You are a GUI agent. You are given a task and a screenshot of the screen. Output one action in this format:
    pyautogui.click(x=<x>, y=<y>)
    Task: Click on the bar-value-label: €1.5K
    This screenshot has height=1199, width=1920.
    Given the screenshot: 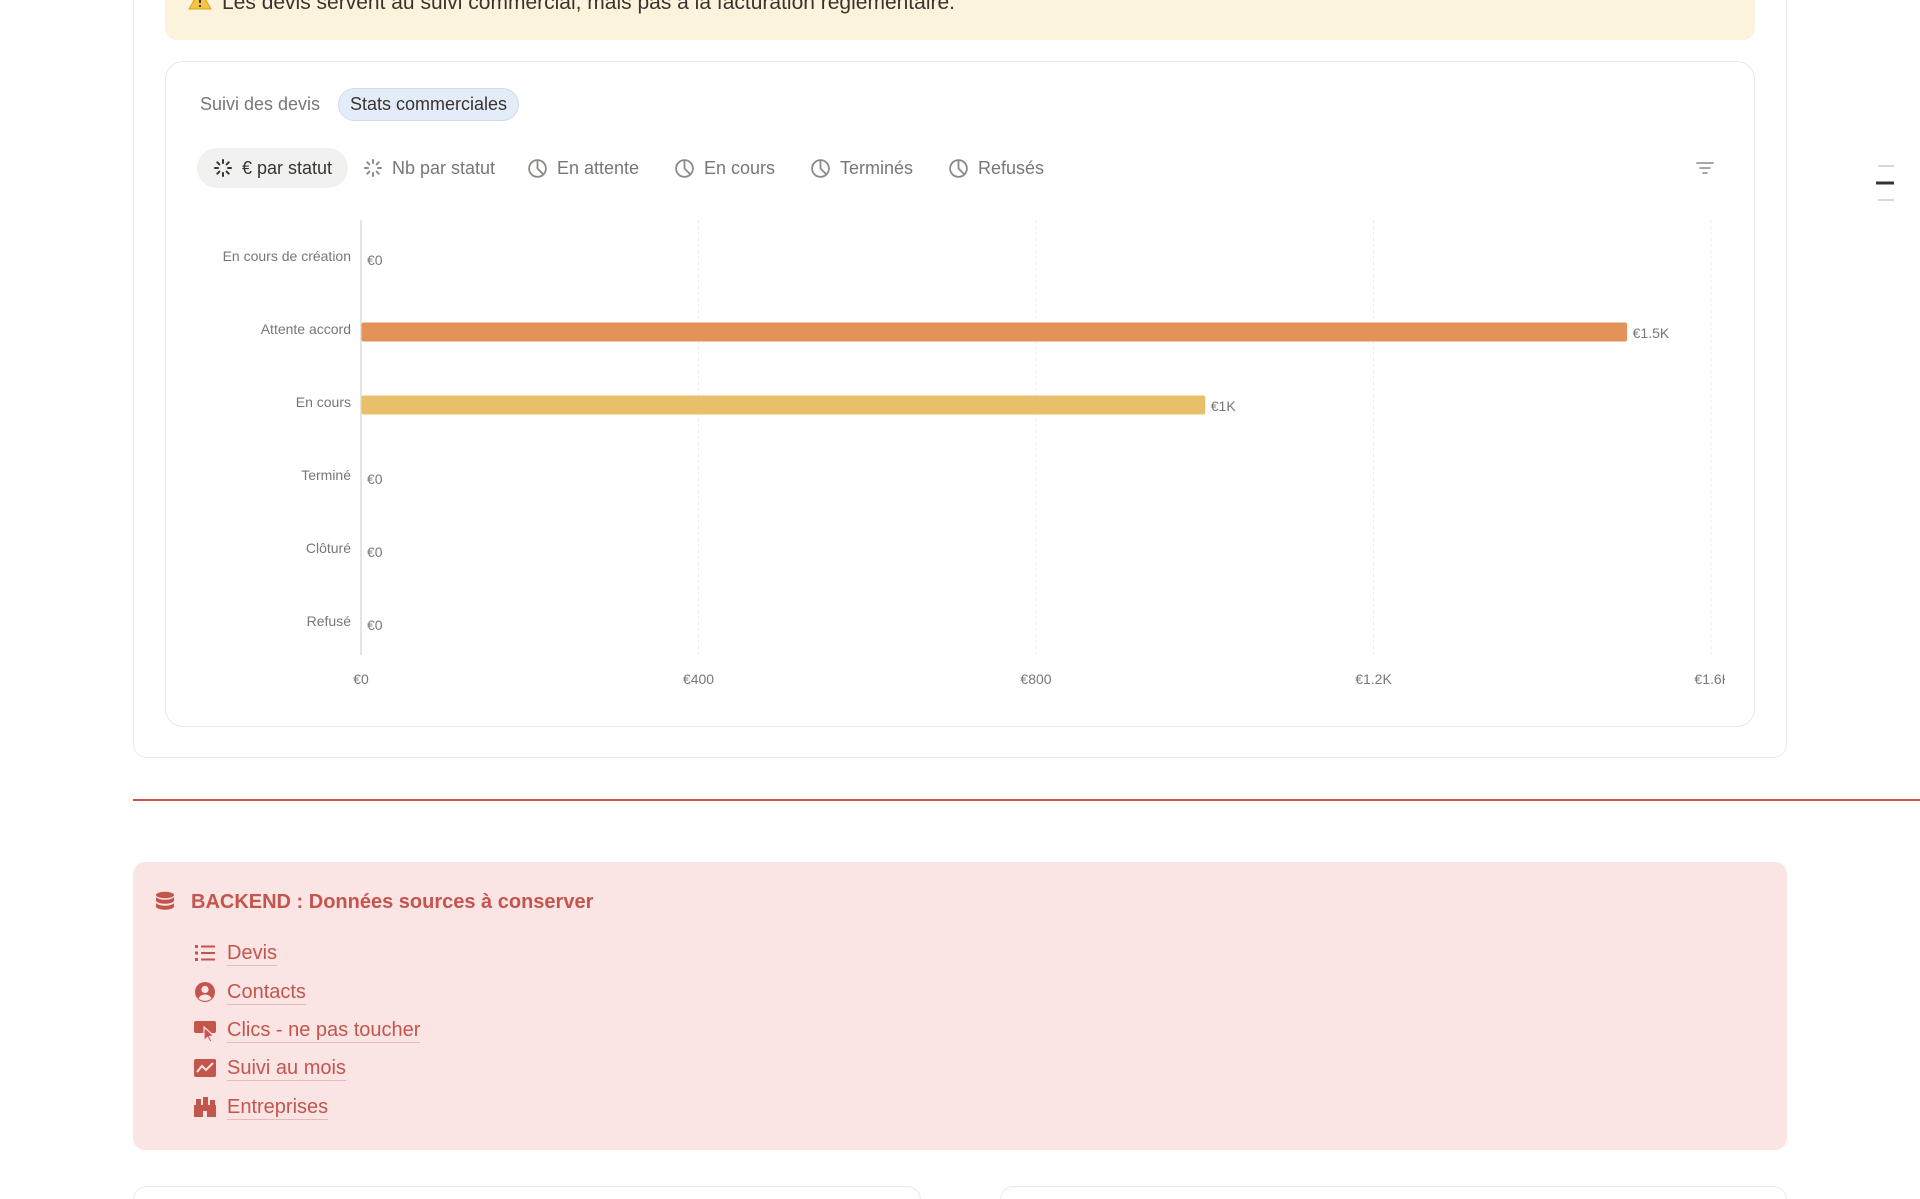 What is the action you would take?
    pyautogui.click(x=1651, y=333)
    